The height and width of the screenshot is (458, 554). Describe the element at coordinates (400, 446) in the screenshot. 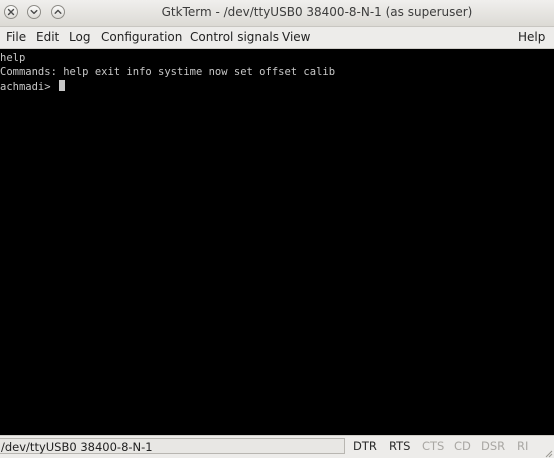

I see `signal-rts: RTS` at that location.